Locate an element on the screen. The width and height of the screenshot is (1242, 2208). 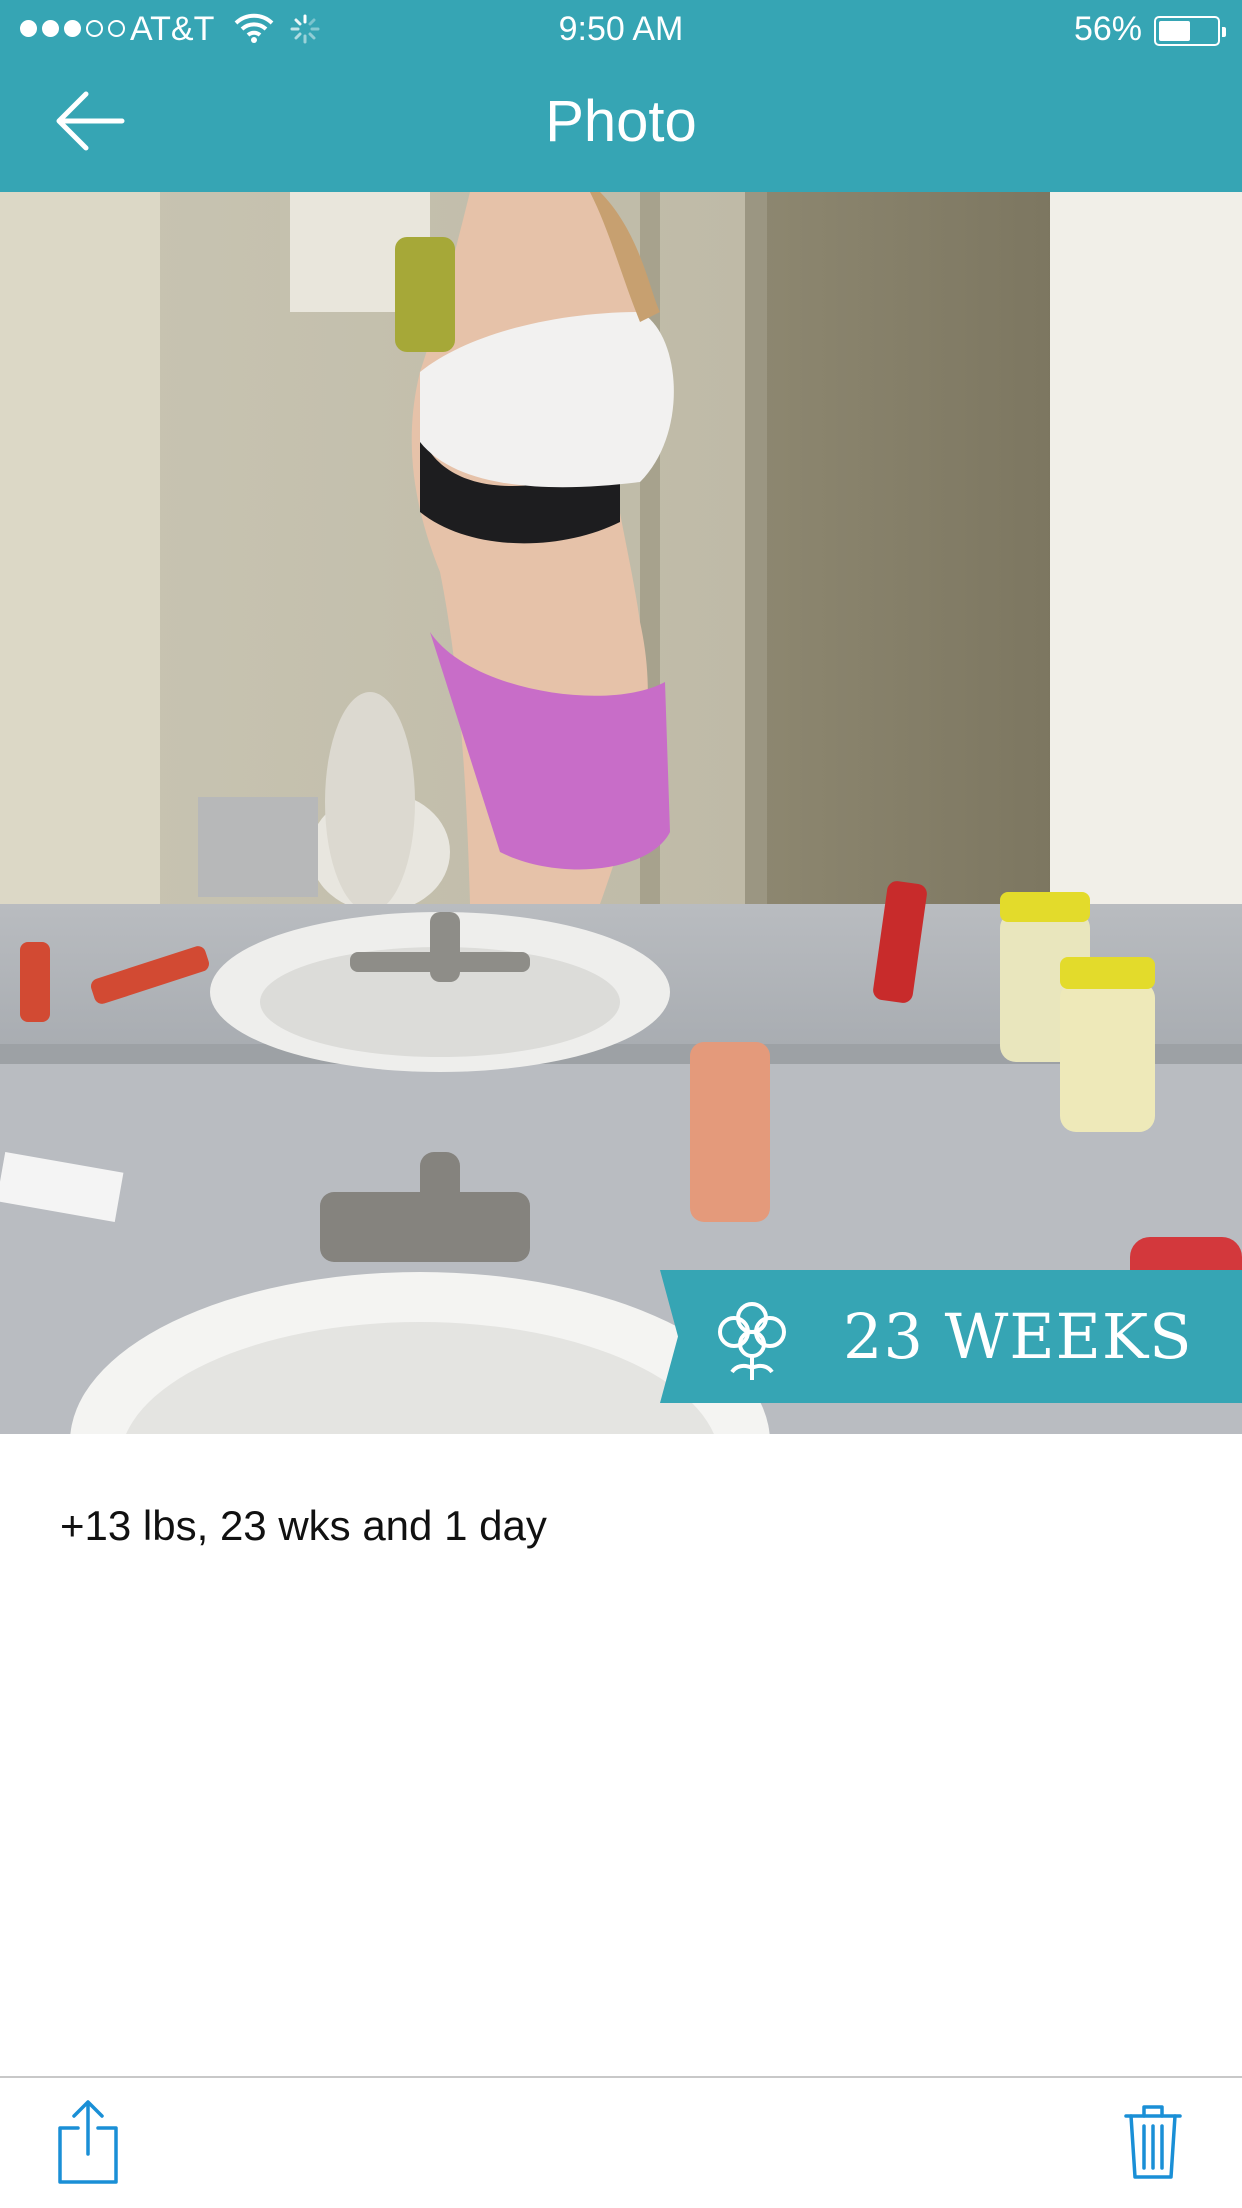
battery-percent: 56% is located at coordinates (1107, 29).